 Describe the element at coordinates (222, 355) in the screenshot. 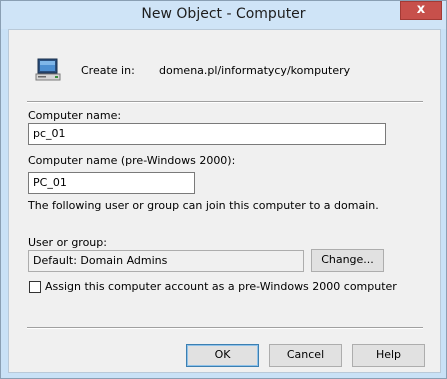

I see `ok-button: OK` at that location.